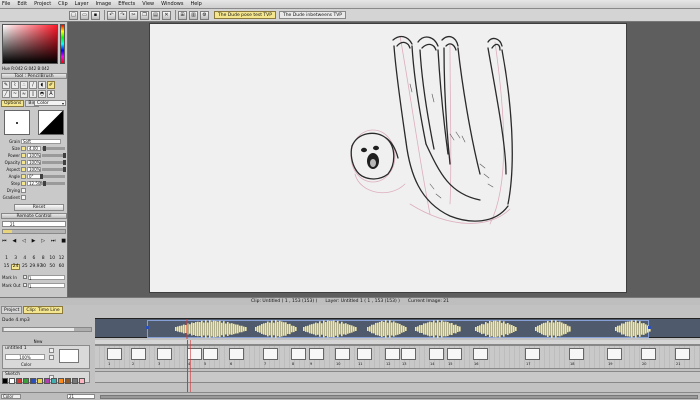 The height and width of the screenshot is (400, 700). Describe the element at coordinates (46, 277) in the screenshot. I see `mark-in-value: 1` at that location.